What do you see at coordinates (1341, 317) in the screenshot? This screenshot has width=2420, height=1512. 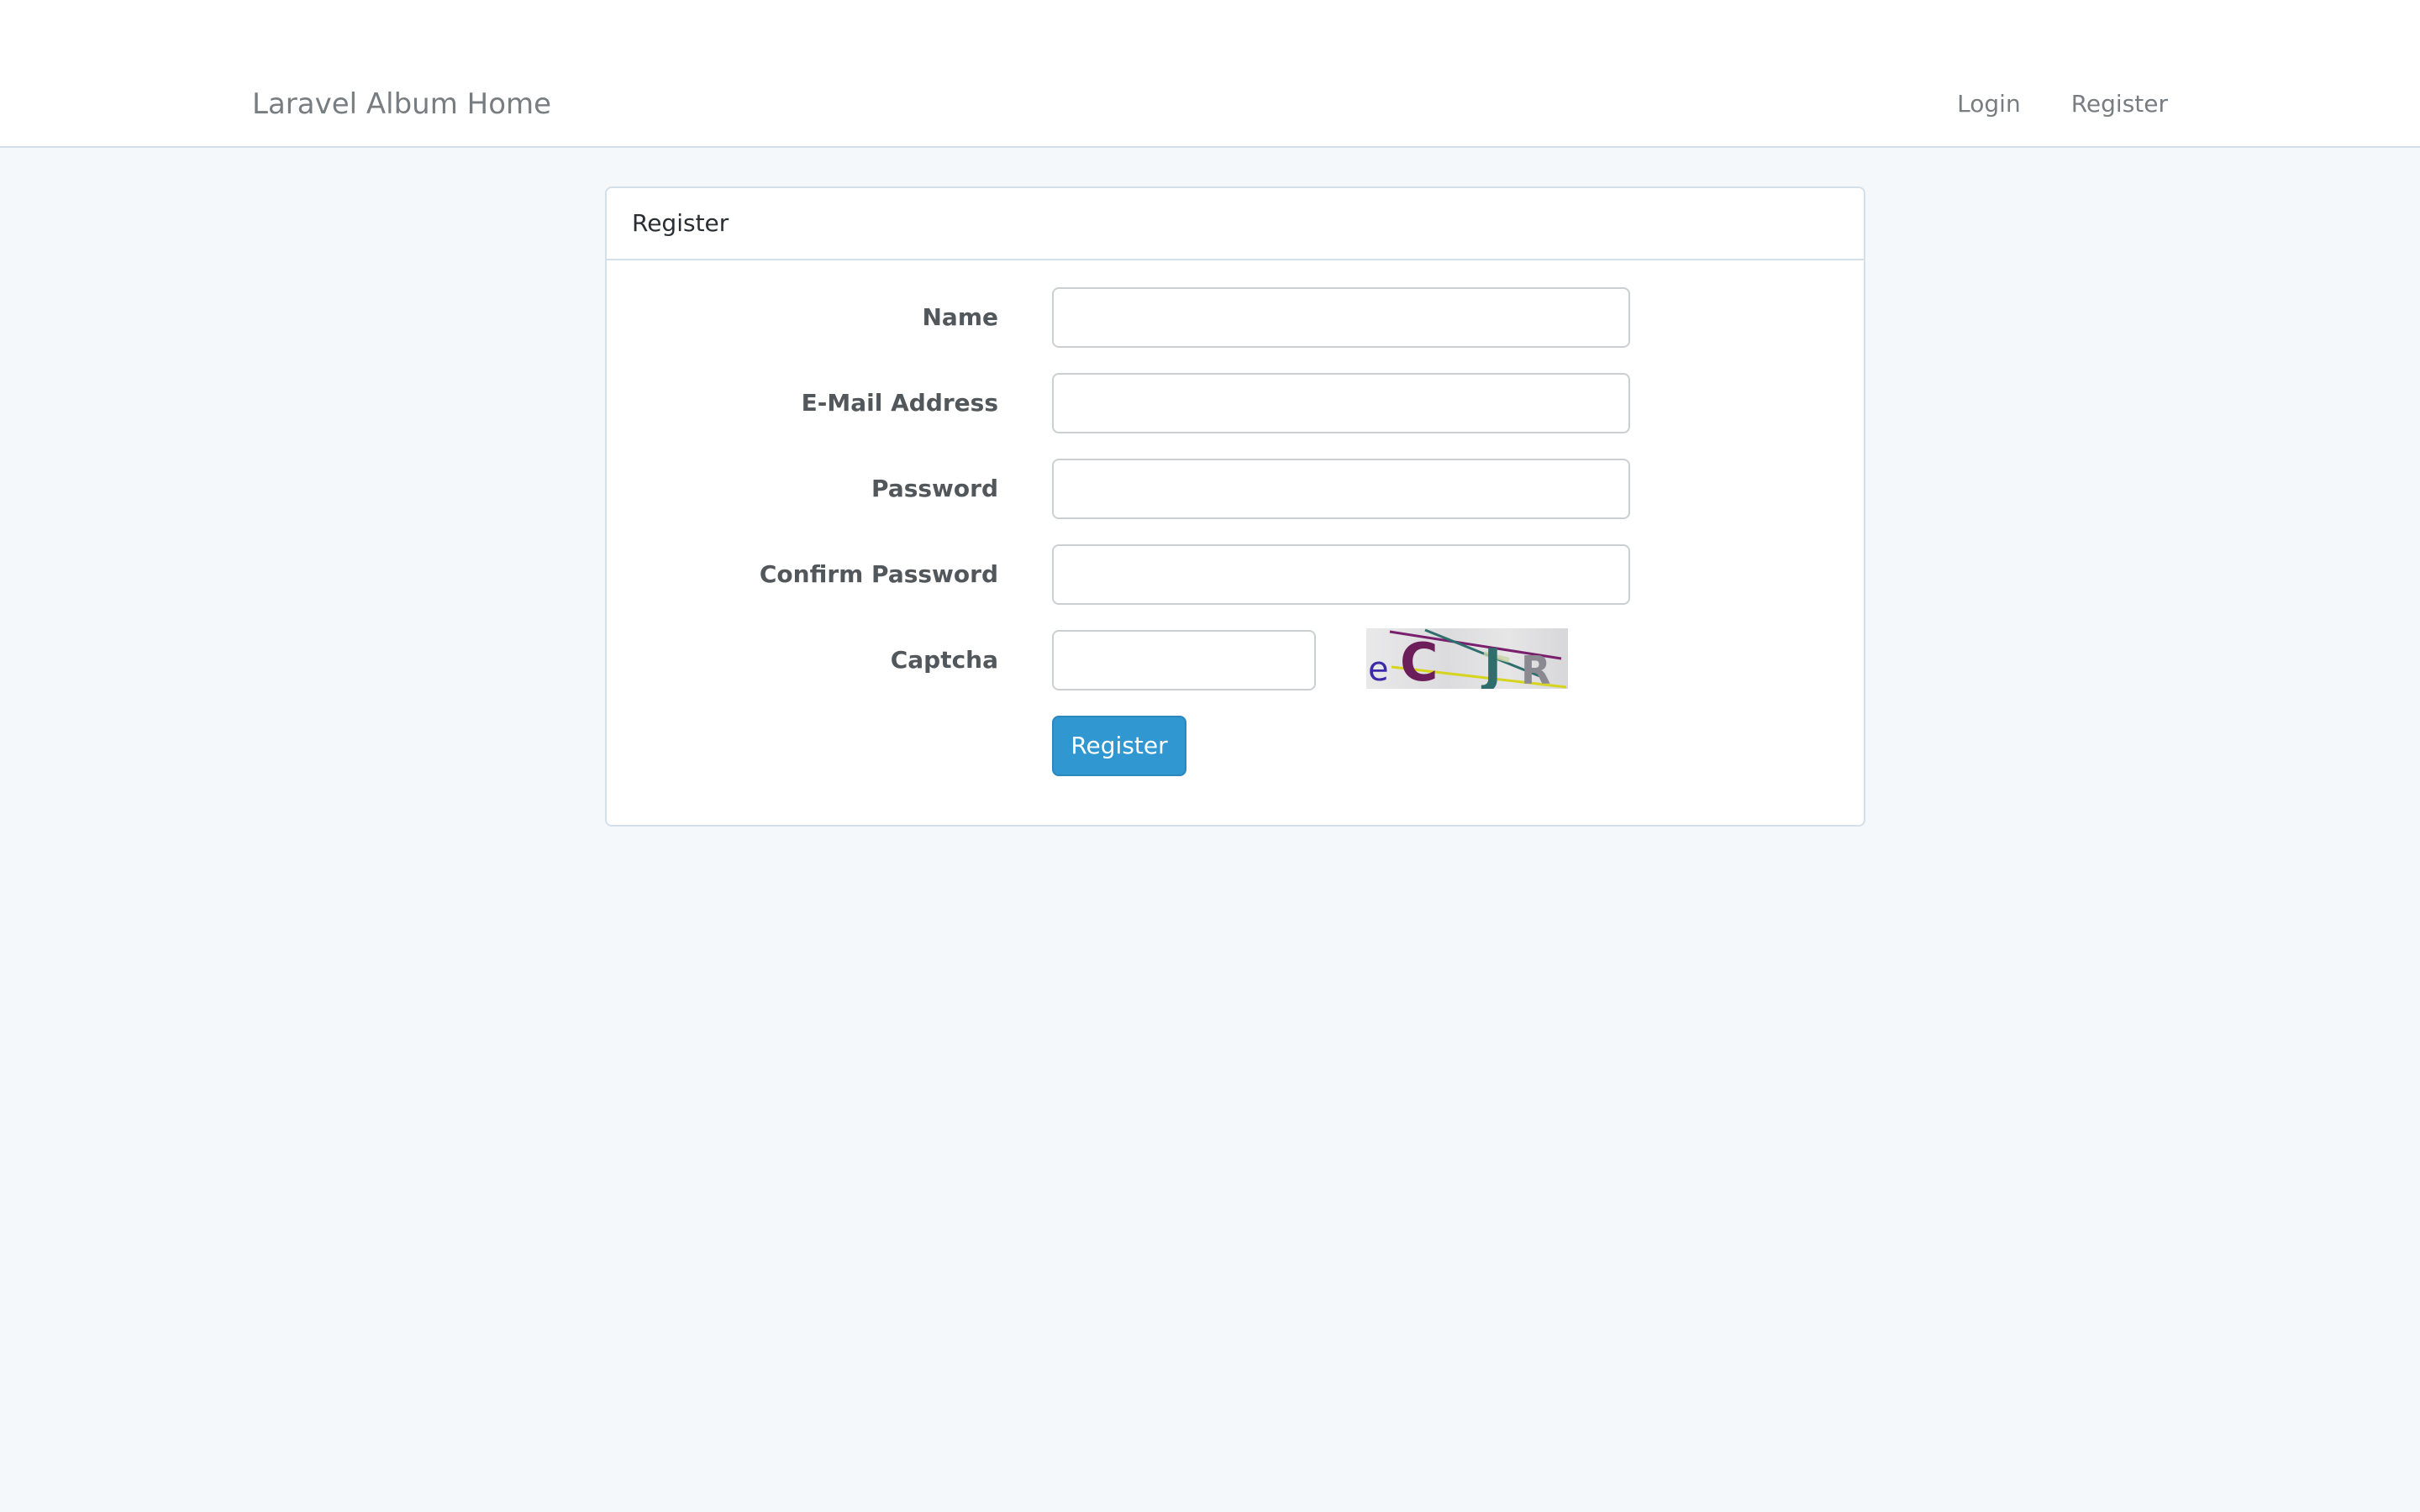 I see `name-input` at bounding box center [1341, 317].